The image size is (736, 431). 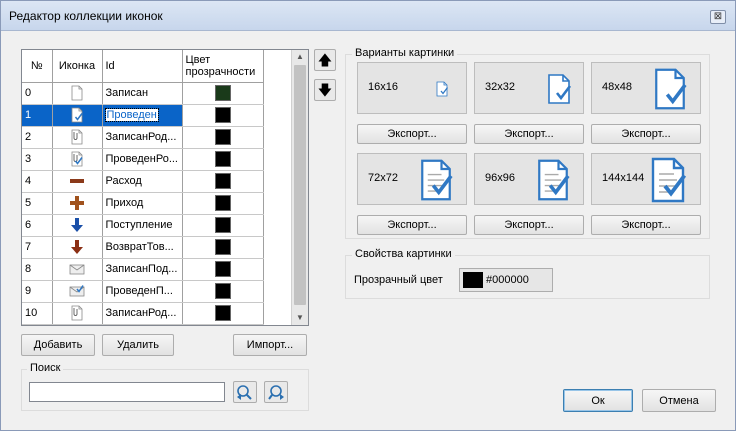 I want to click on arrow-down-brown-icon, so click(x=77, y=247).